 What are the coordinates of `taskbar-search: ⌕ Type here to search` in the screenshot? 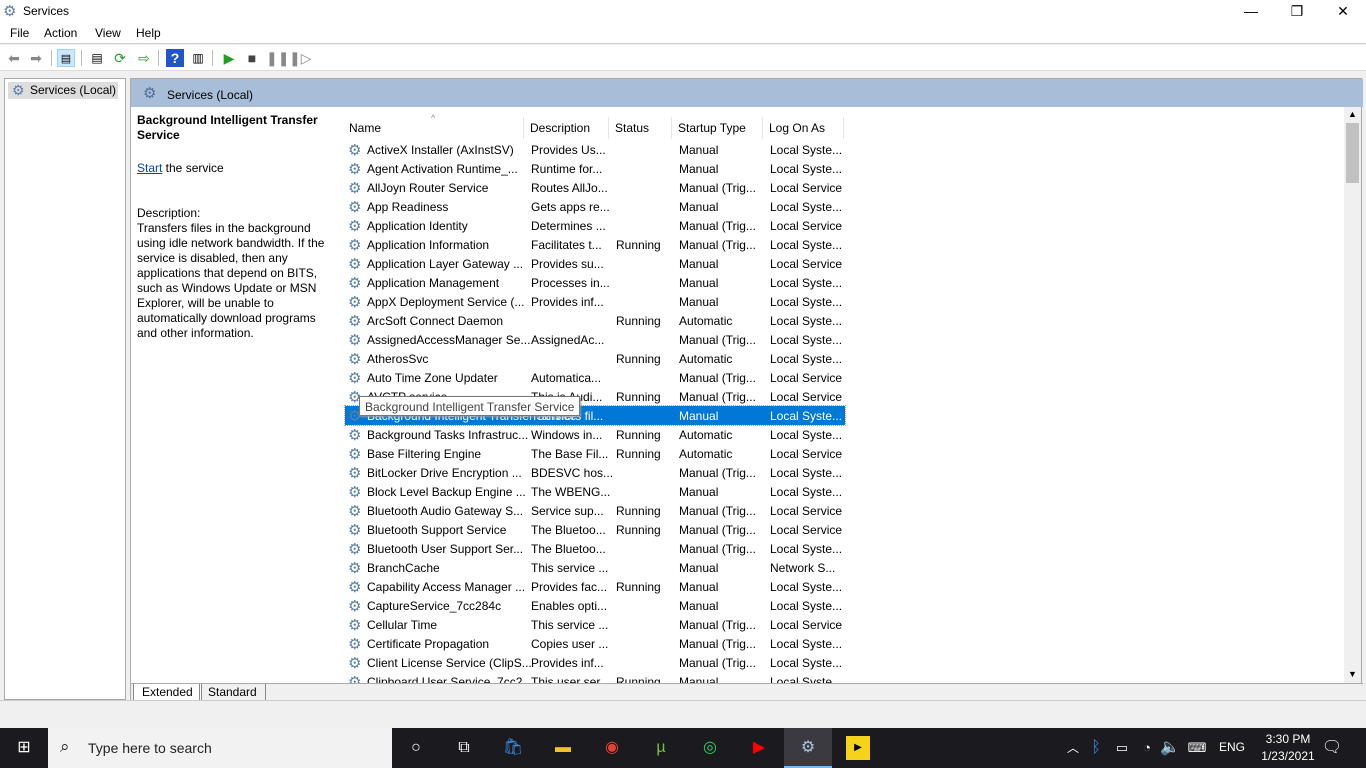 It's located at (220, 748).